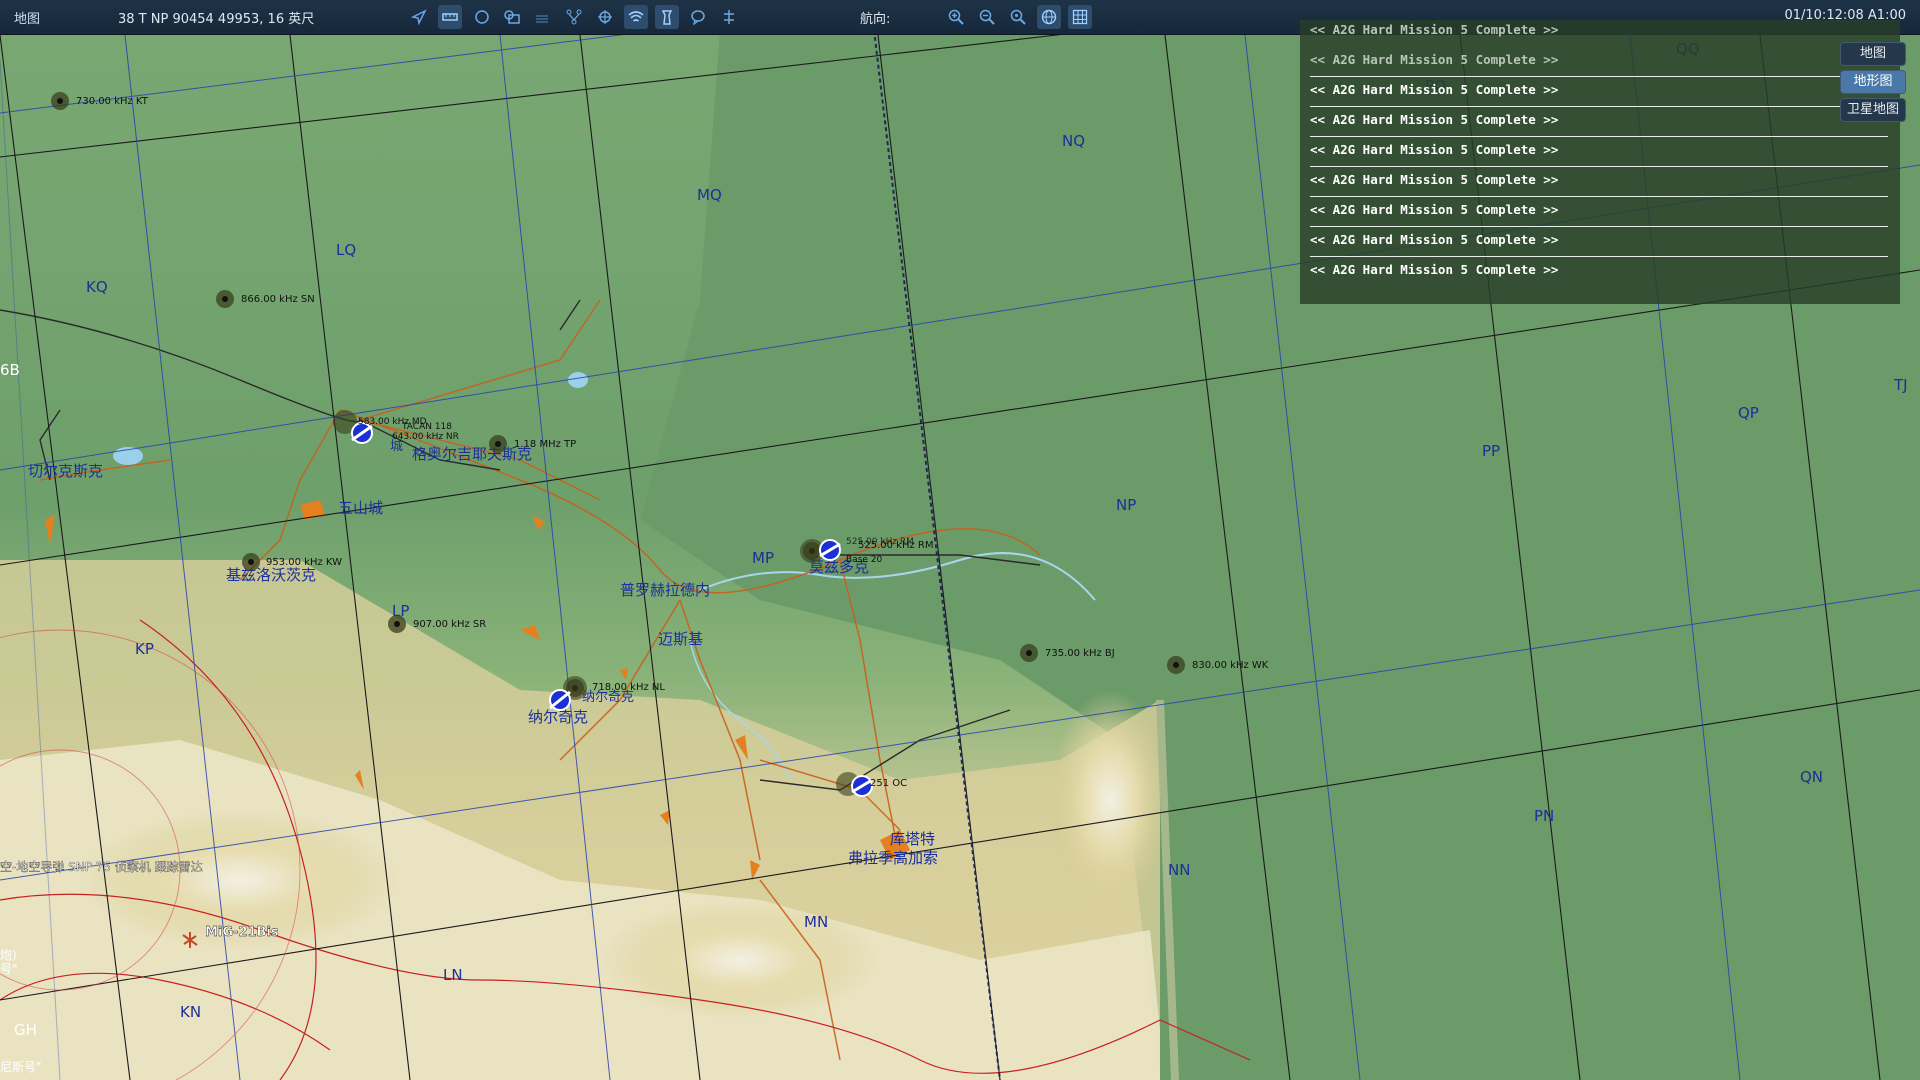  What do you see at coordinates (360, 508) in the screenshot?
I see `city-label-pyatigorsk: 五山城` at bounding box center [360, 508].